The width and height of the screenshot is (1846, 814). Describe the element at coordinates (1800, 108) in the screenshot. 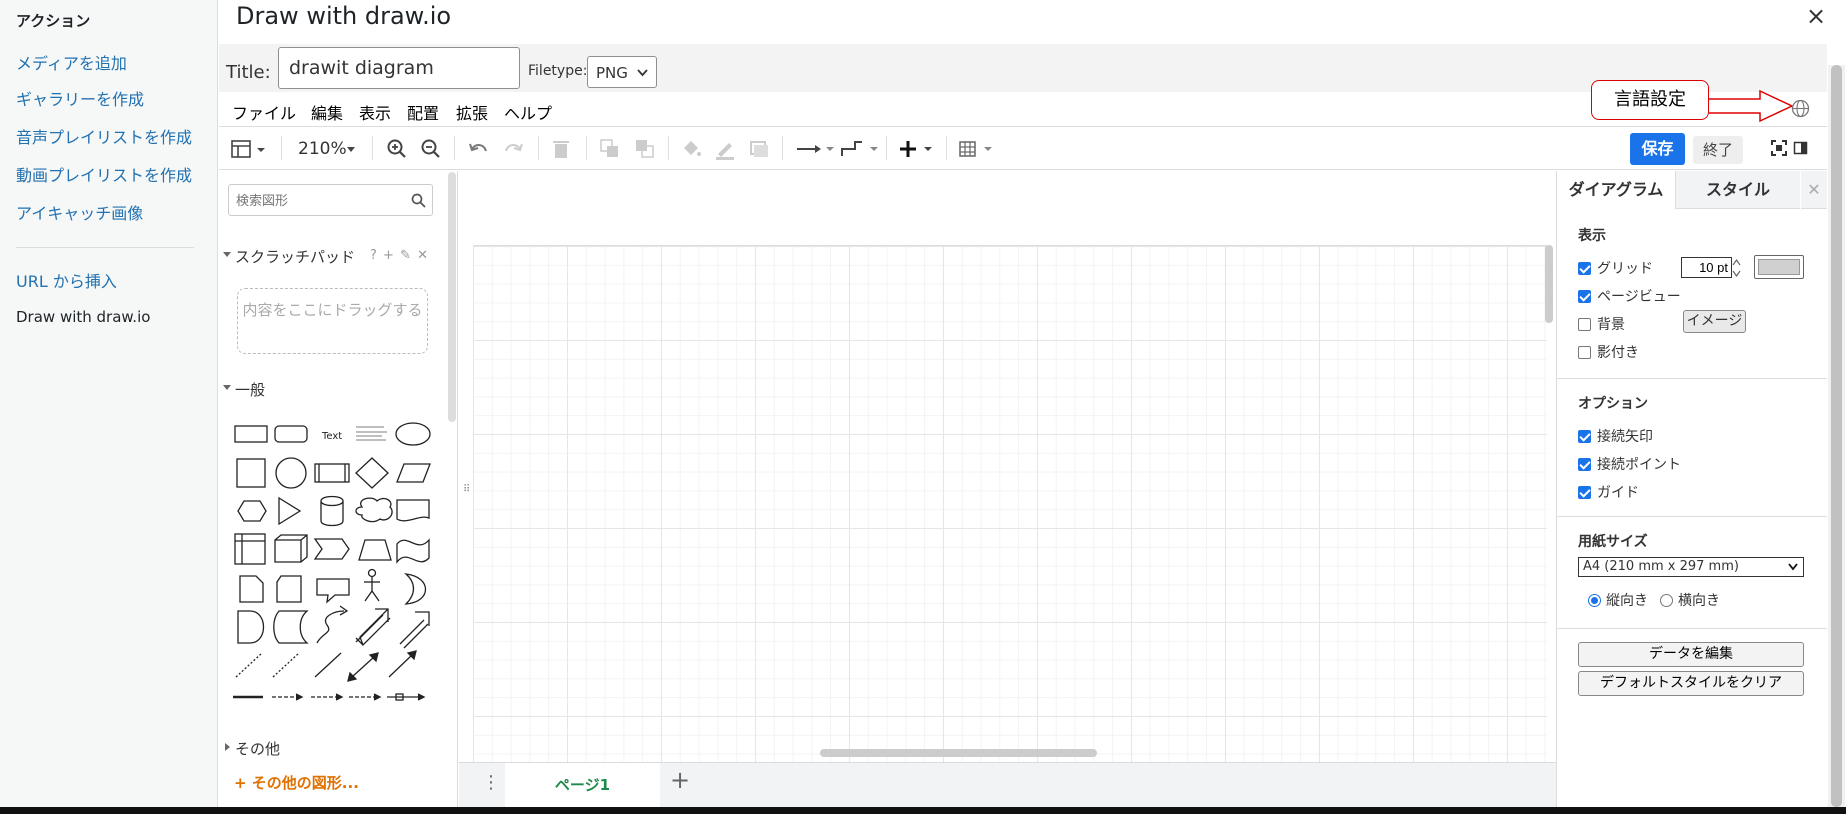

I see `globe-icon` at that location.